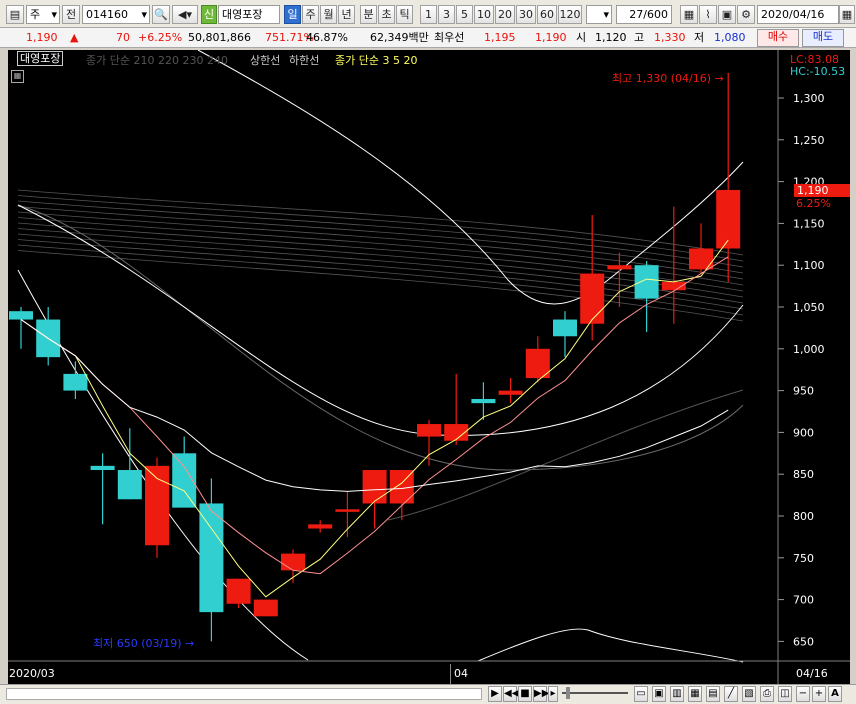  Describe the element at coordinates (803, 694) in the screenshot. I see `zoom-out-icon: −` at that location.